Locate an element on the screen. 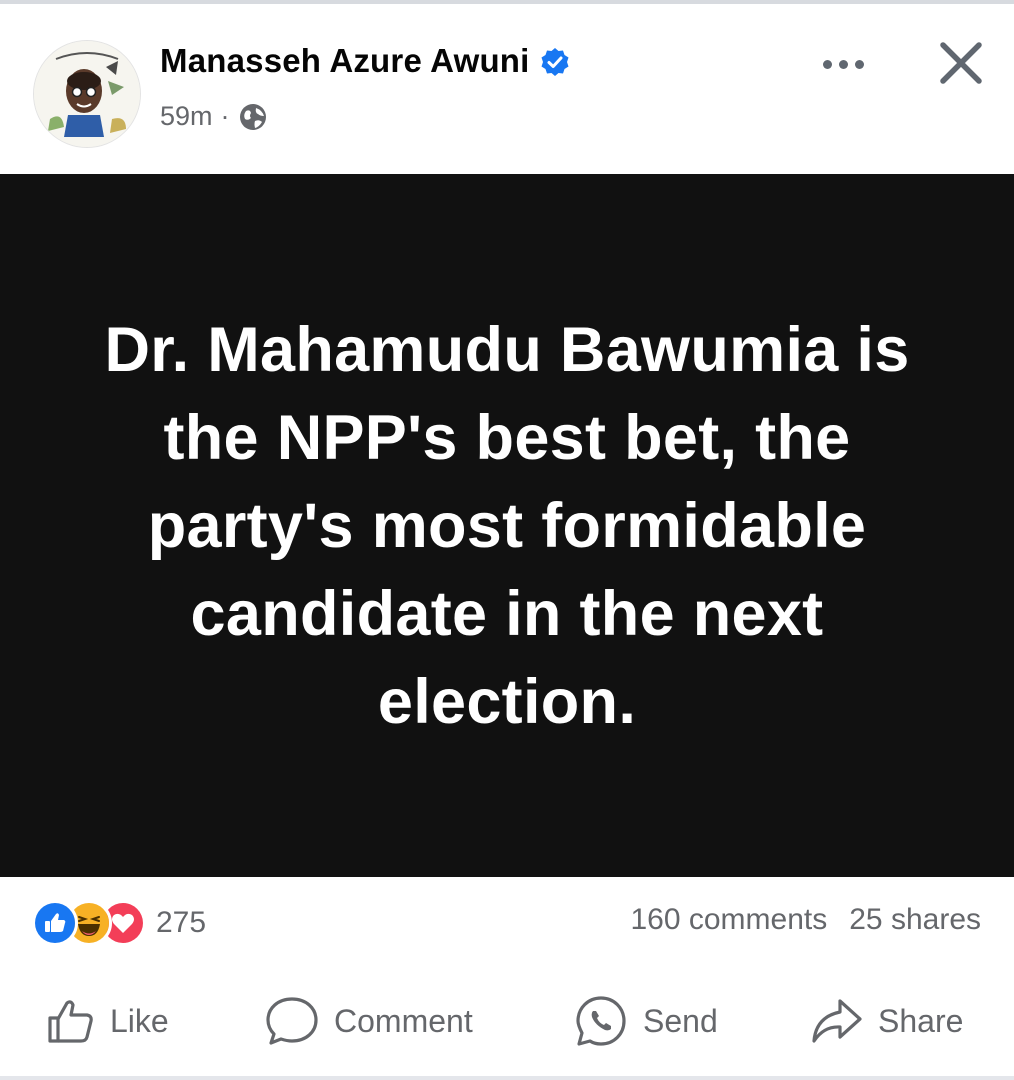 This screenshot has width=1014, height=1080. share-arrow-icon is located at coordinates (837, 1021).